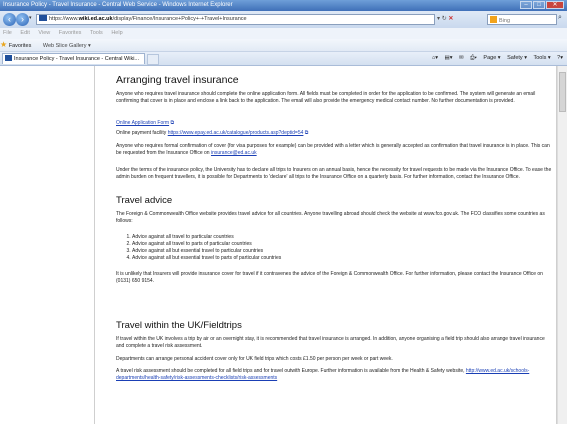 This screenshot has width=567, height=424. Describe the element at coordinates (517, 58) in the screenshot. I see `safety-menu: Safety ▾` at that location.